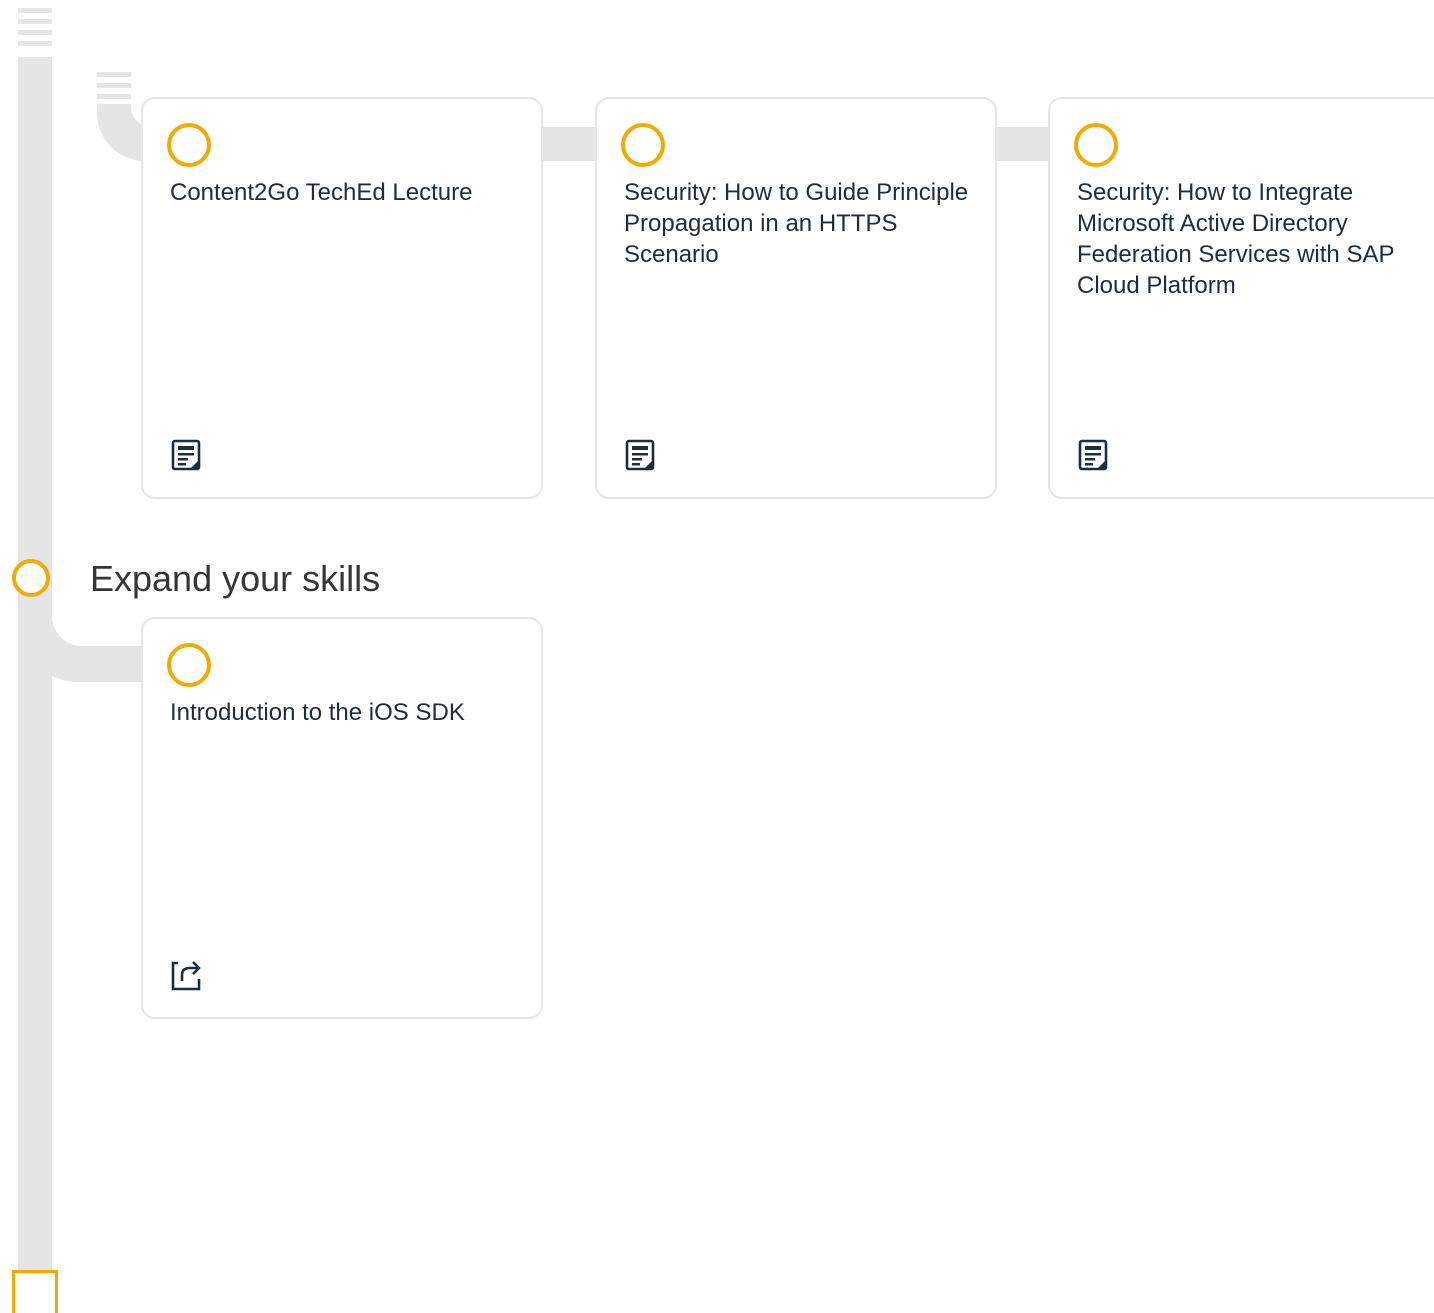 This screenshot has height=1313, width=1434. What do you see at coordinates (186, 976) in the screenshot?
I see `external-link-icon` at bounding box center [186, 976].